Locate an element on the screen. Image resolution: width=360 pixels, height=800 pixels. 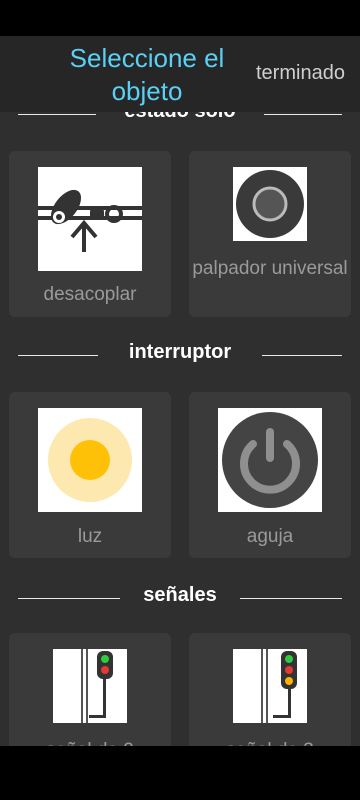
card-label: aguja is located at coordinates (270, 536).